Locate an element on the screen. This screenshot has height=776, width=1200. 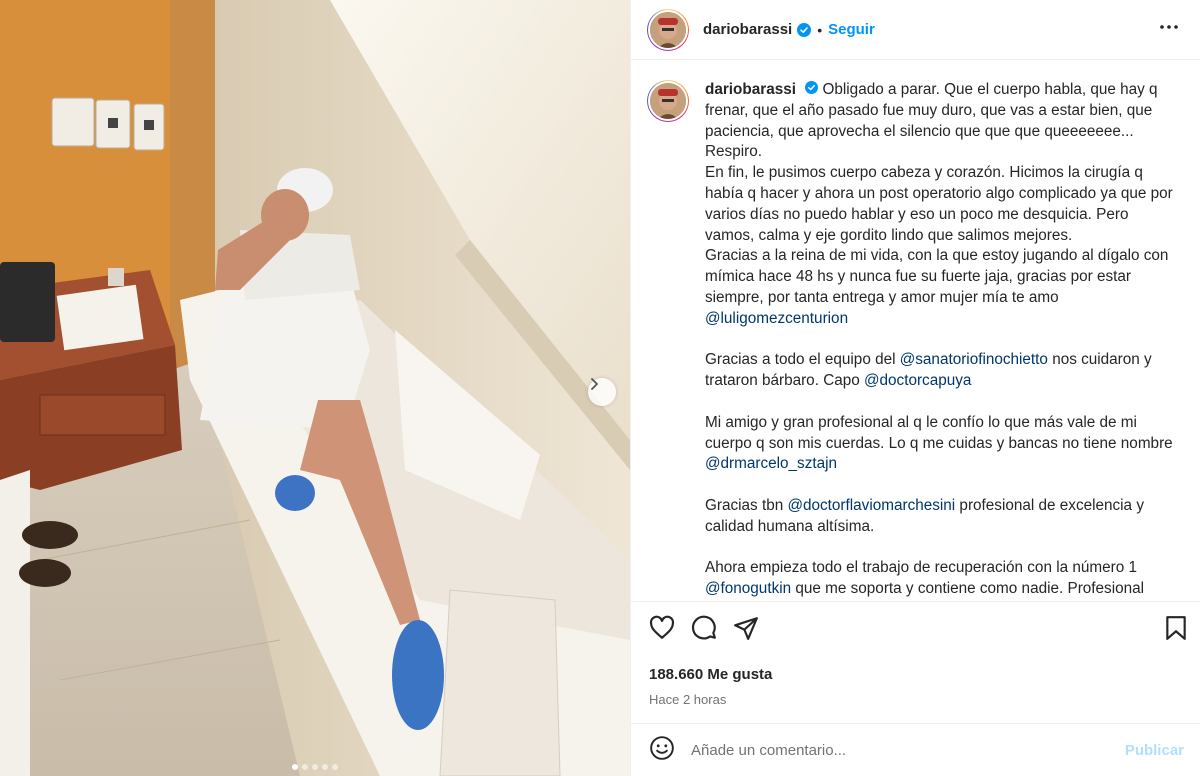
comment-icon is located at coordinates (704, 628).